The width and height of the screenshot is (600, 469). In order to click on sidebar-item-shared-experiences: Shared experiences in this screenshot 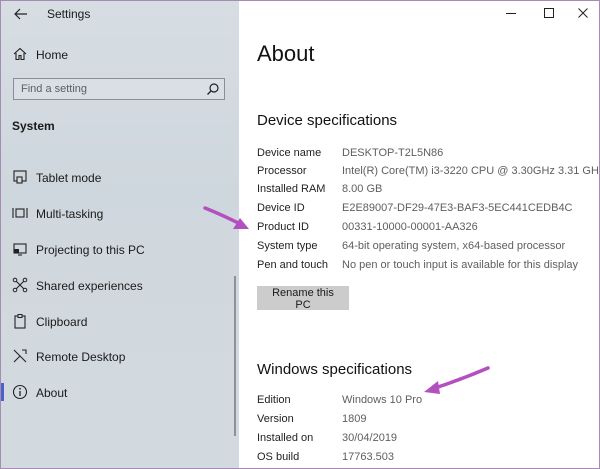, I will do `click(118, 285)`.